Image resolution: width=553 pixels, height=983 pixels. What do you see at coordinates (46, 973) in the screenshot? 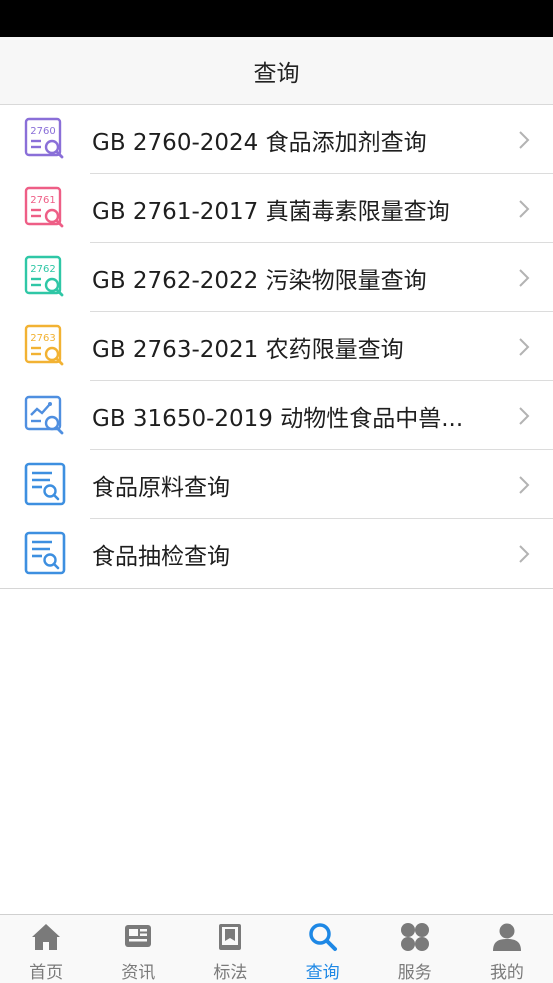
I see `tab-label: 首页` at bounding box center [46, 973].